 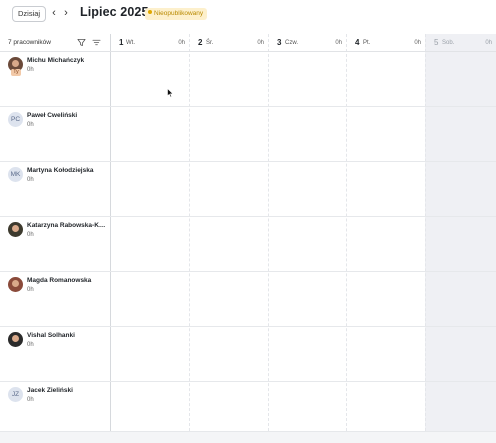 What do you see at coordinates (170, 93) in the screenshot?
I see `mouse-cursor-icon` at bounding box center [170, 93].